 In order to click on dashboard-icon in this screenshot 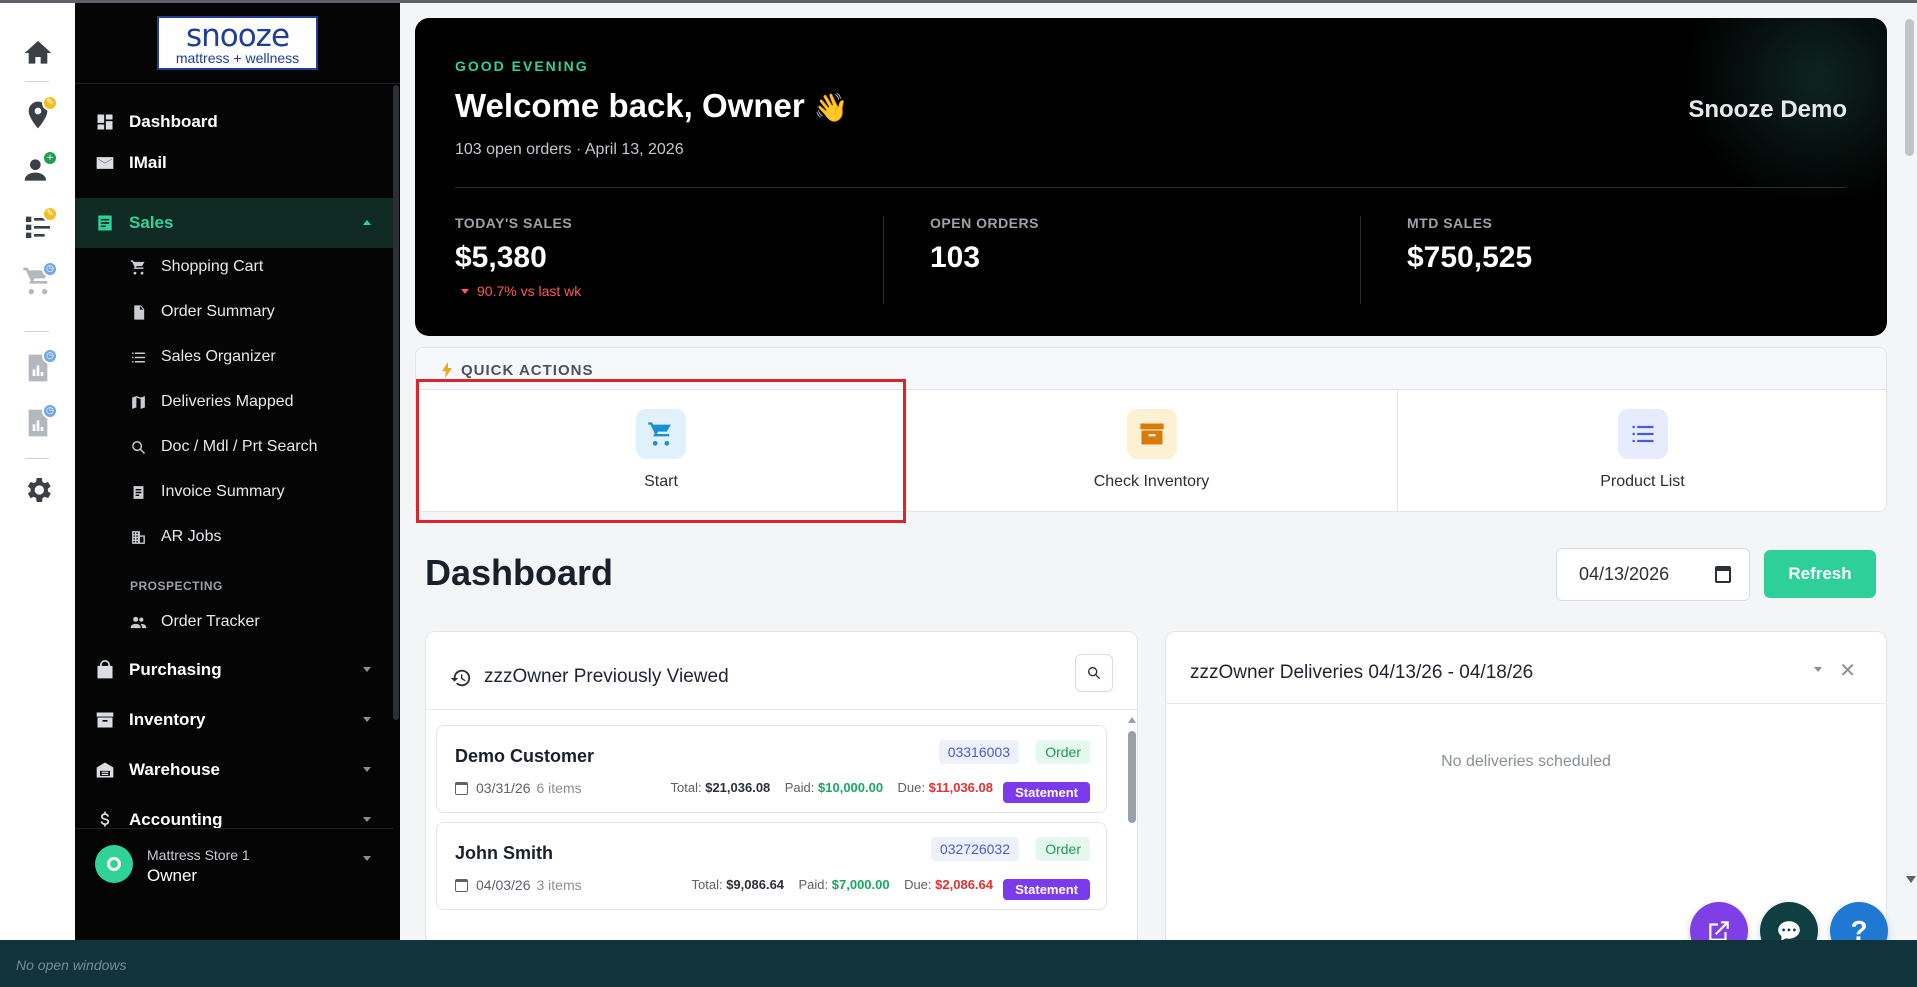, I will do `click(105, 122)`.